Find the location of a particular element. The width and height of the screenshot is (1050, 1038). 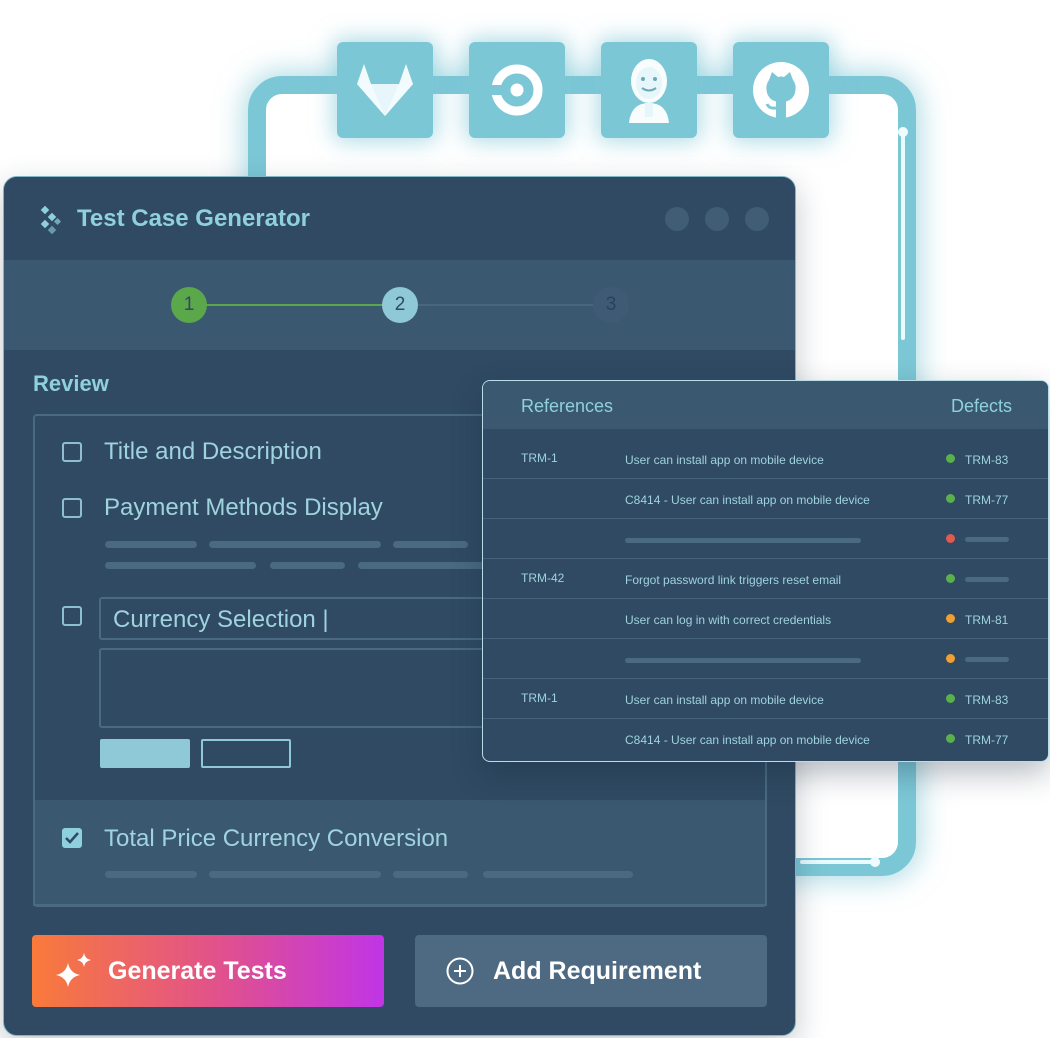

requirement-row-selected is located at coordinates (400, 853).